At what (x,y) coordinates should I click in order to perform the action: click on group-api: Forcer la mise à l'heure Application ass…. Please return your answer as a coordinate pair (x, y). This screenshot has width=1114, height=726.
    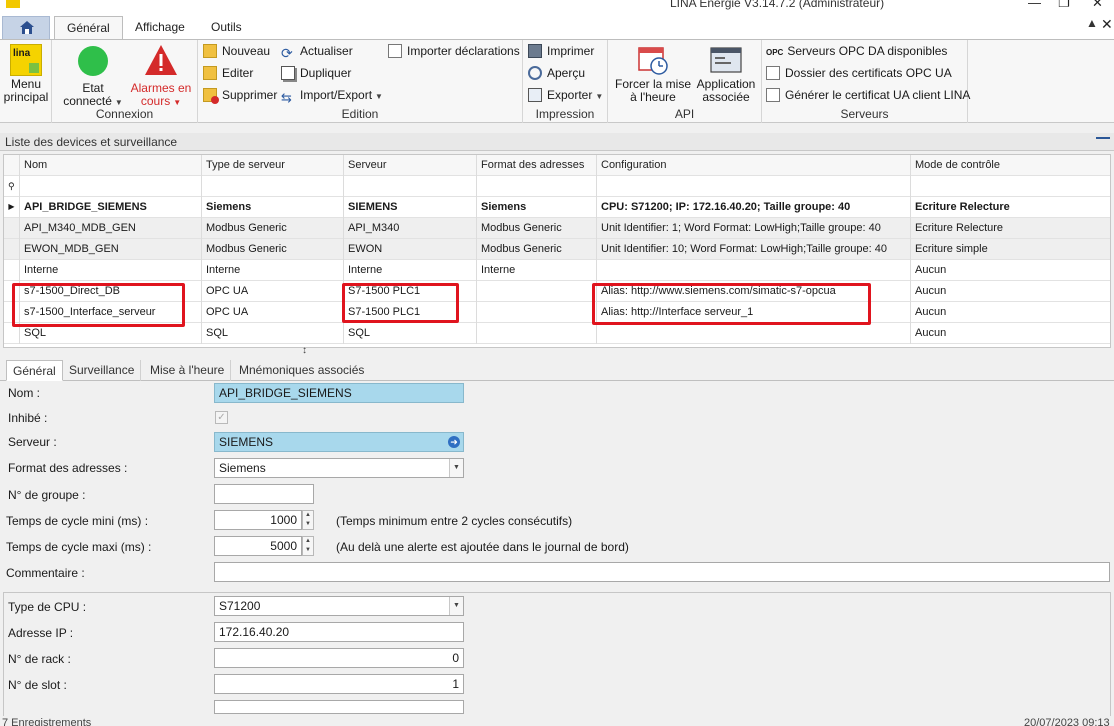
    Looking at the image, I should click on (685, 81).